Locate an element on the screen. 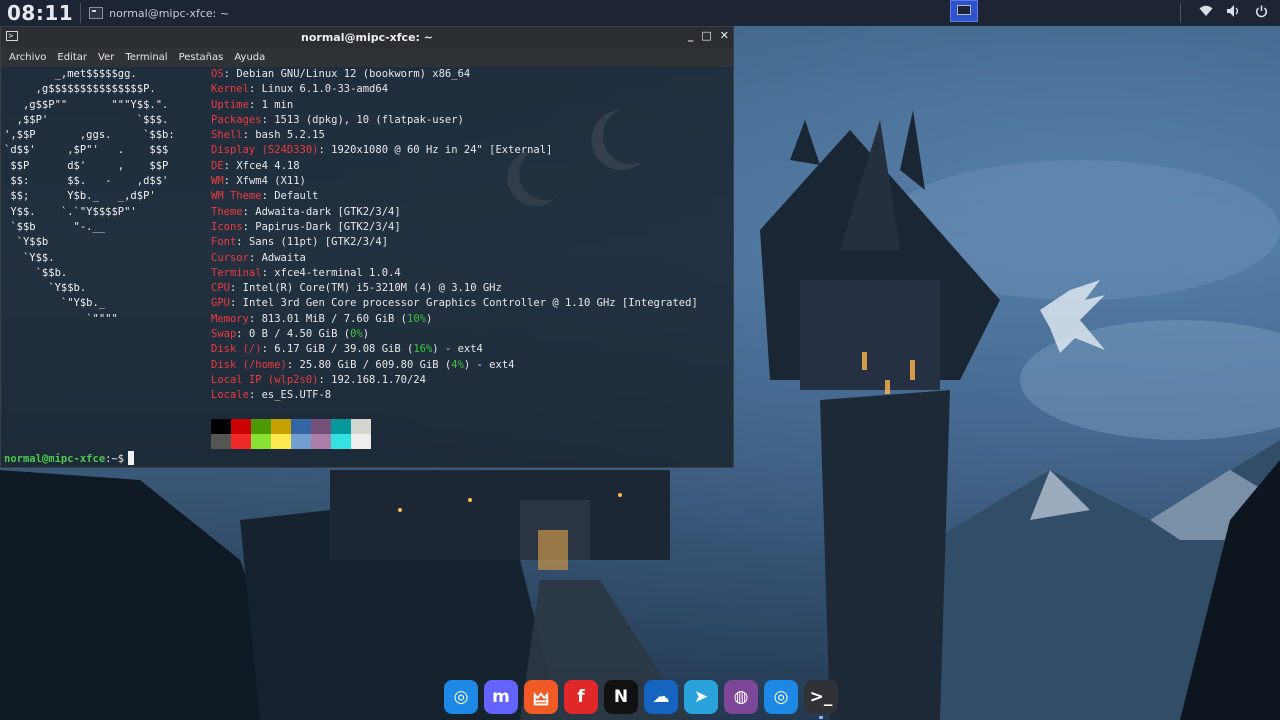 This screenshot has width=1280, height=720. info-line: Kernel: Linux 6.1.0-33-amd64 is located at coordinates (300, 89).